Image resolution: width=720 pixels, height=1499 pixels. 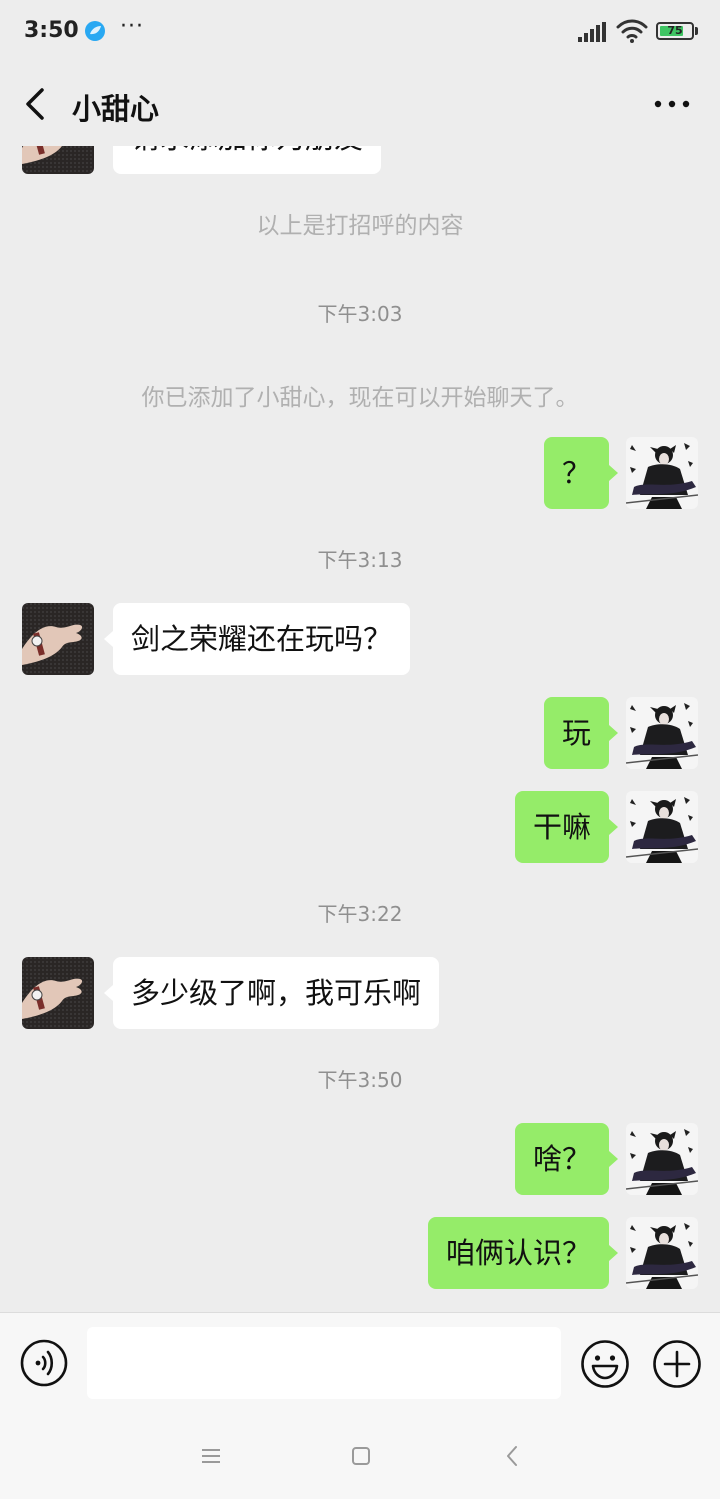 I want to click on input-bar, so click(x=360, y=1362).